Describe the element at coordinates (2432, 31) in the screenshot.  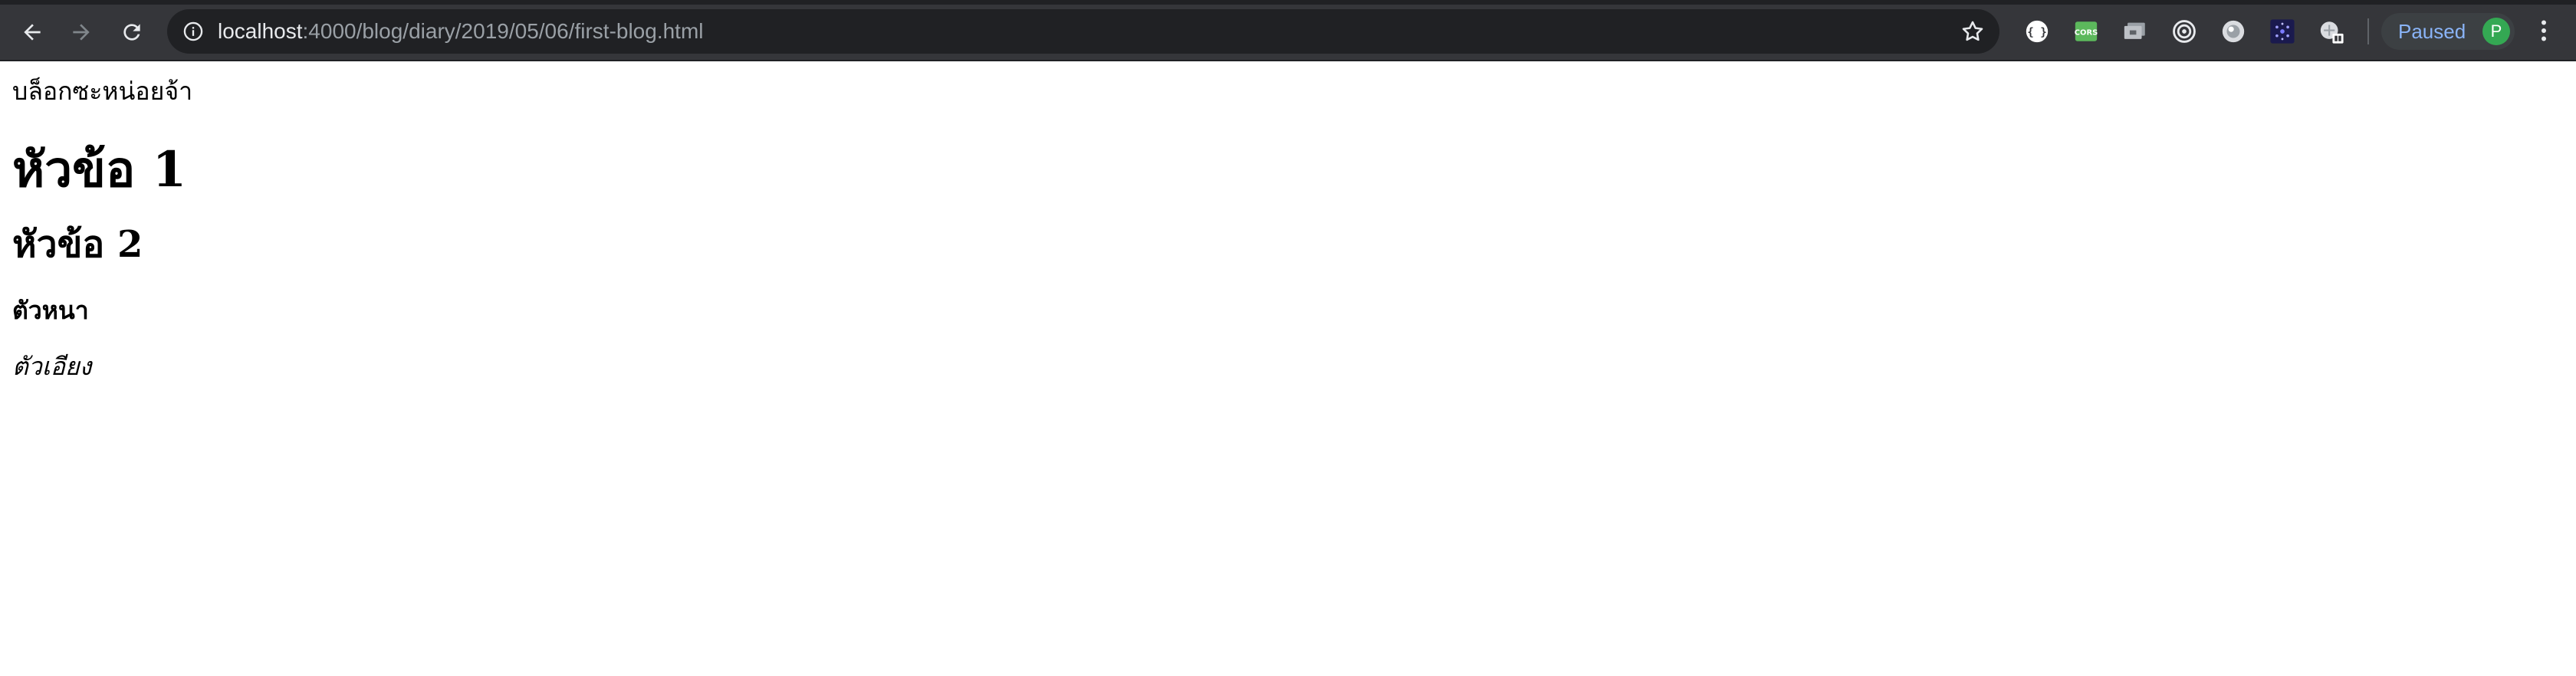
I see `profile-status-label: Paused` at that location.